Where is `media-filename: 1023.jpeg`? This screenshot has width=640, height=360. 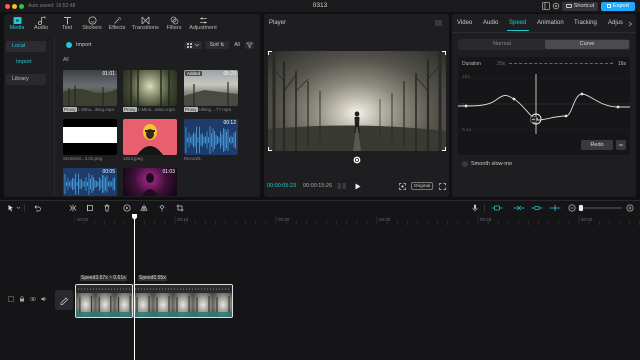 media-filename: 1023.jpeg is located at coordinates (133, 158).